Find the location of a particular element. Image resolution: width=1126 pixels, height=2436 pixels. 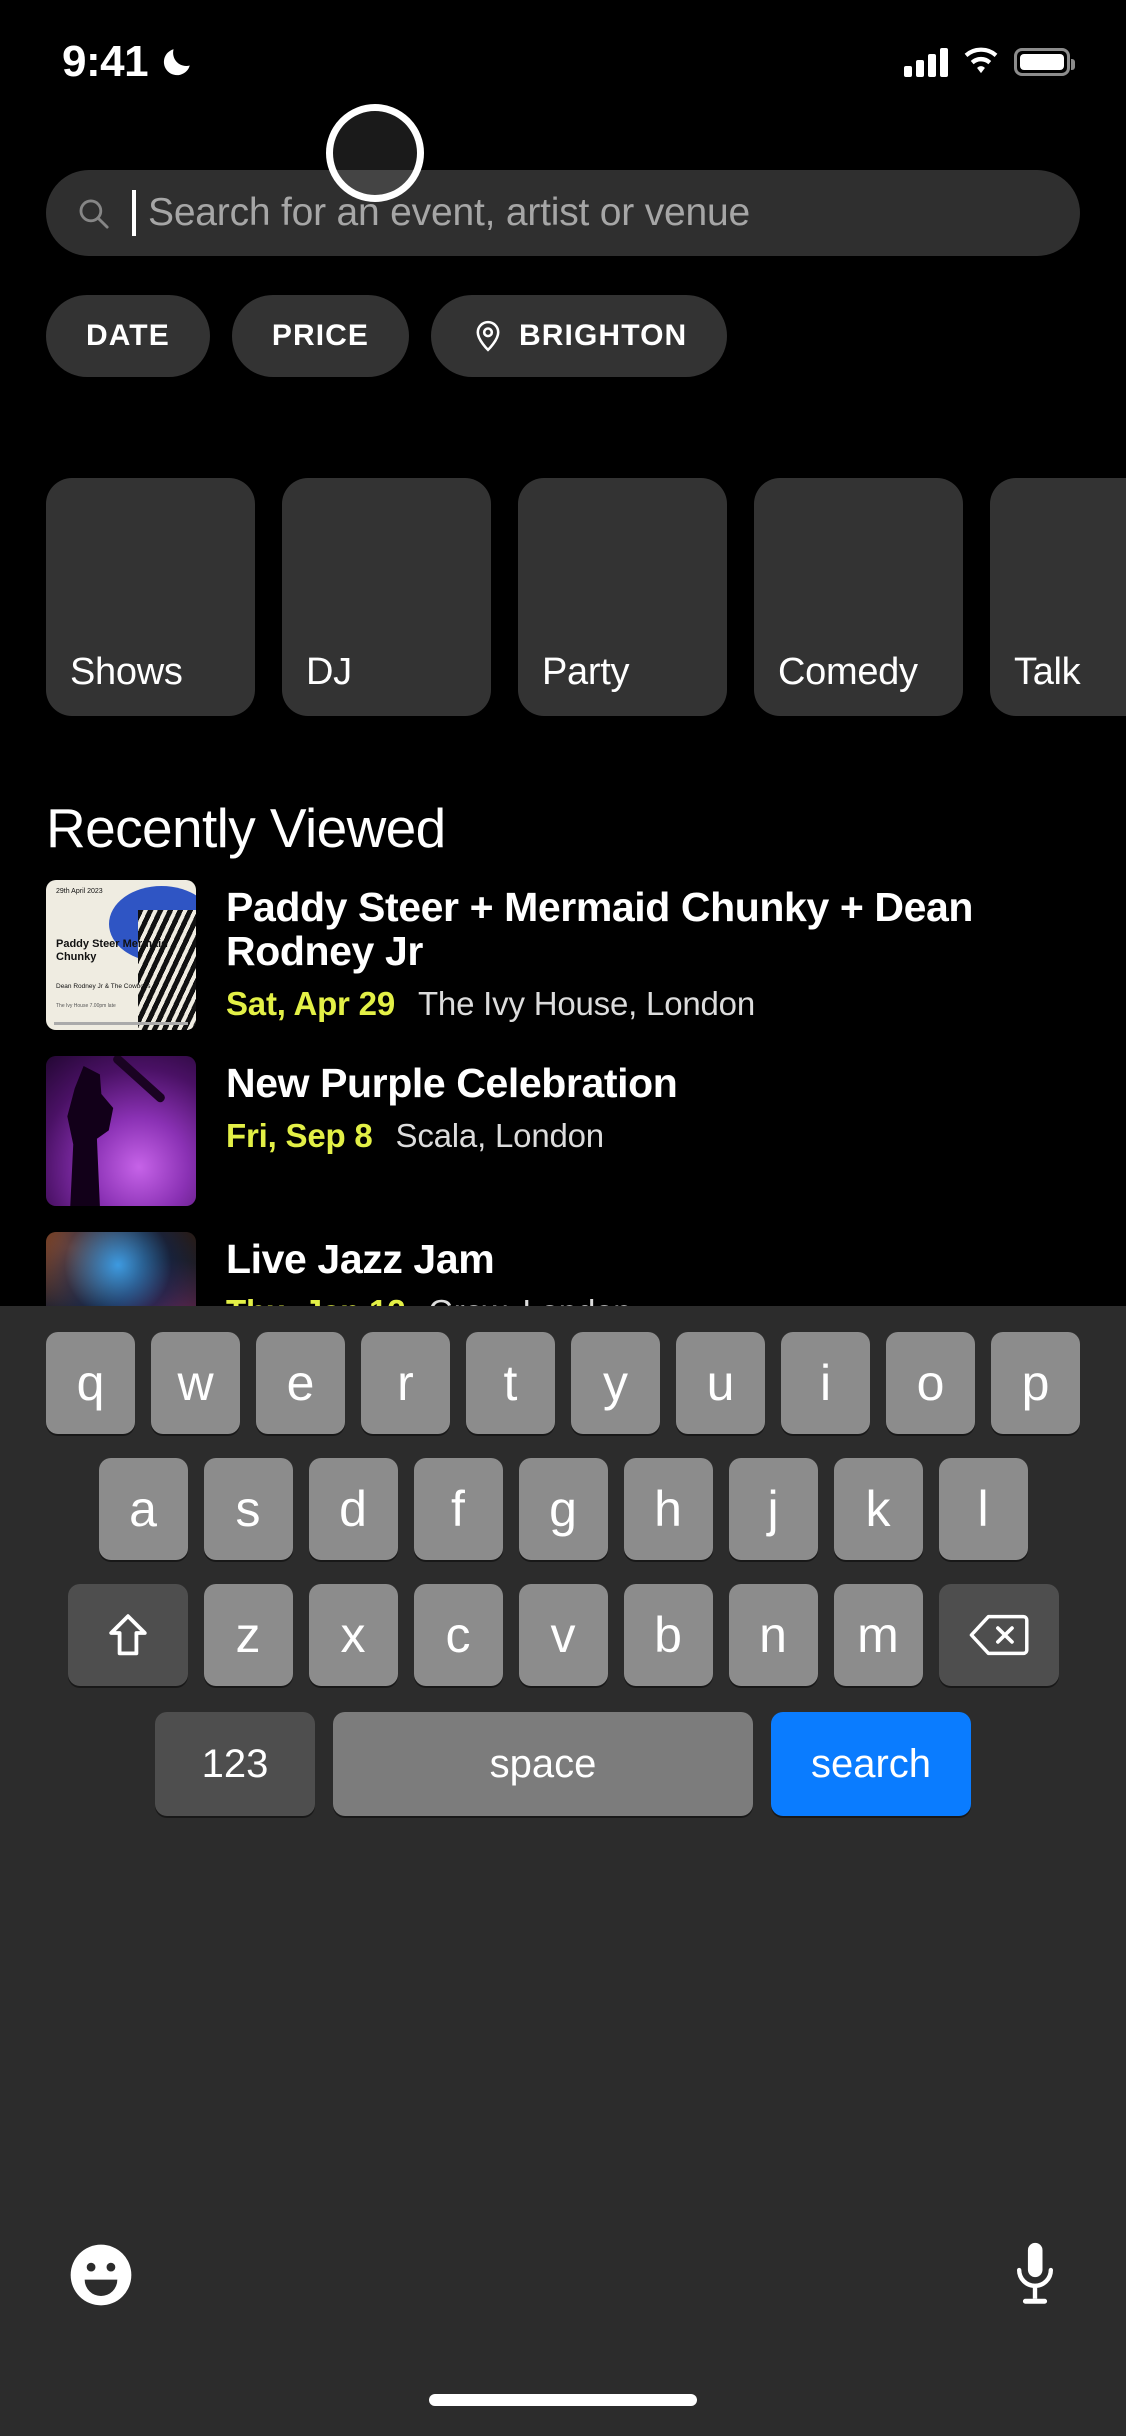

key-f: f is located at coordinates (458, 1509).